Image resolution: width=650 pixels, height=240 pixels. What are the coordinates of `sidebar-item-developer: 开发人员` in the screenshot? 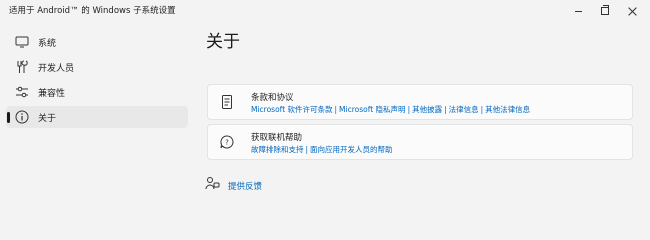 It's located at (97, 67).